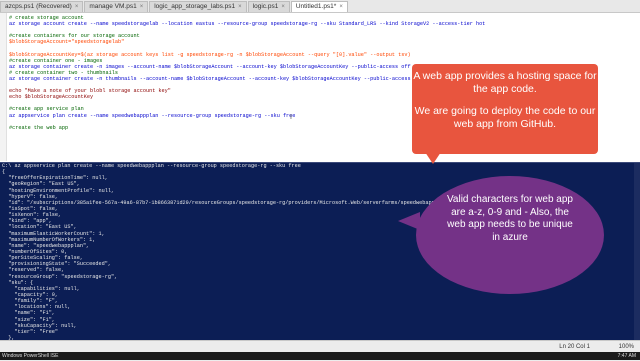  What do you see at coordinates (30, 356) in the screenshot?
I see `taskbar-app: Windows PowerShell ISE` at bounding box center [30, 356].